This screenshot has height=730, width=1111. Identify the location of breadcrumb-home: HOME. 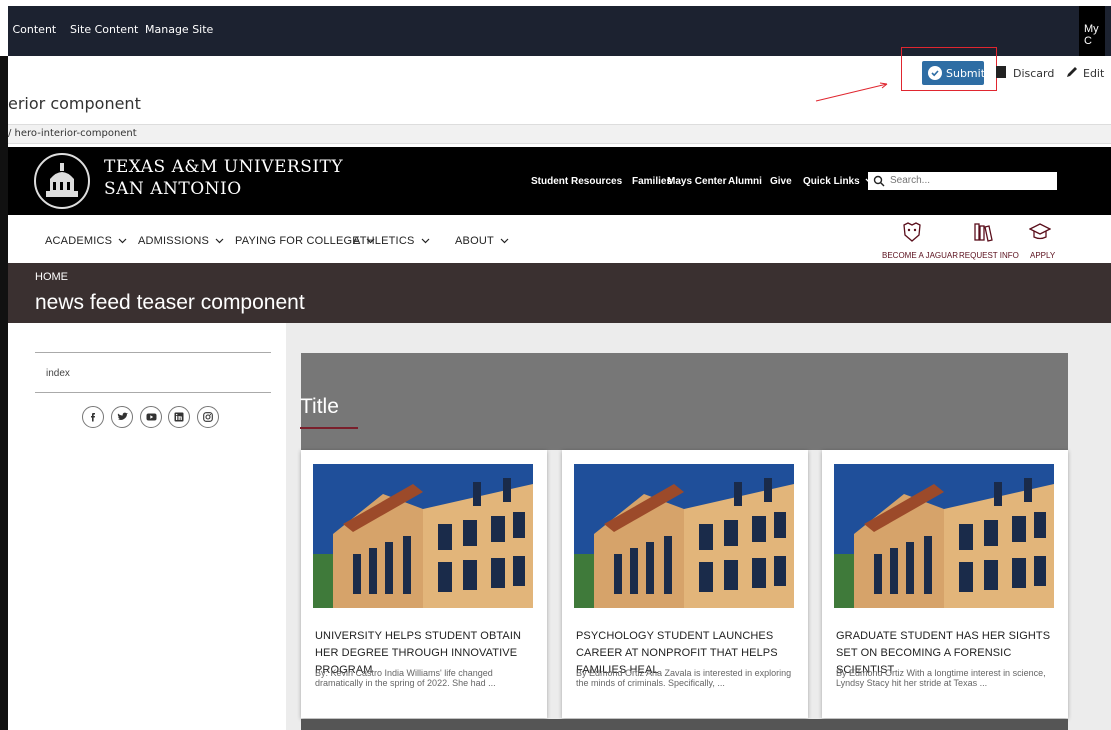
(51, 277).